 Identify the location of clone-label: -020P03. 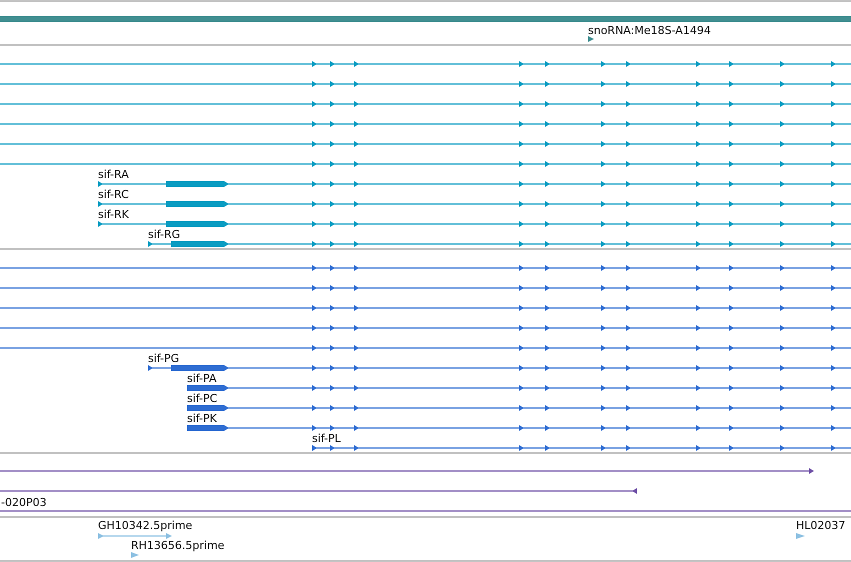
(24, 502).